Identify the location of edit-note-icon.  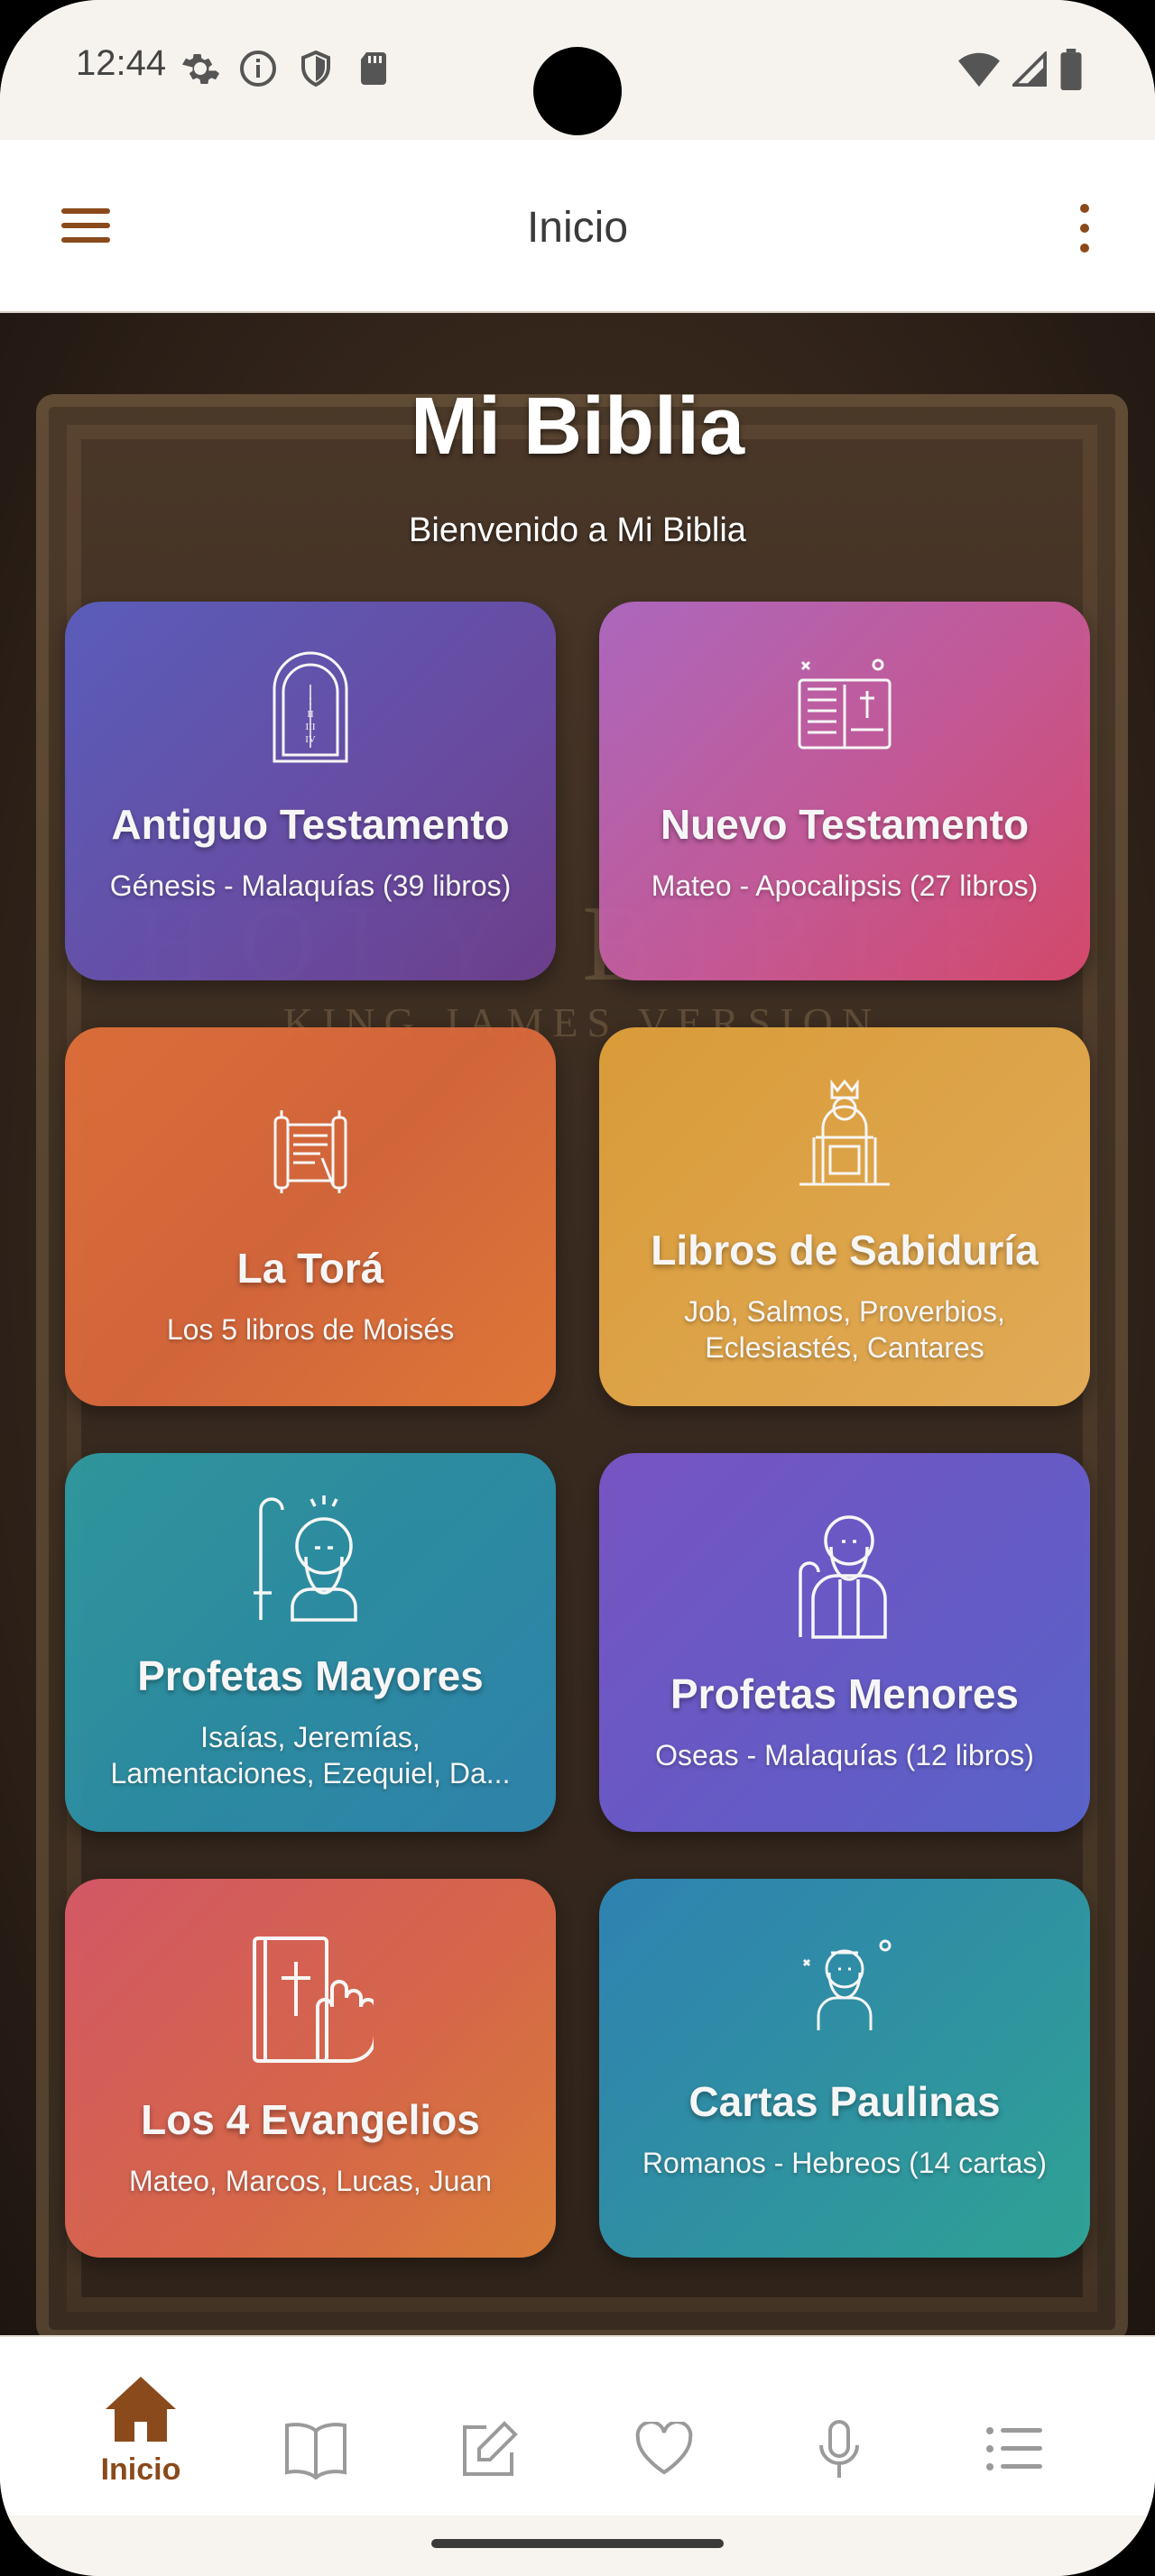
(491, 2448).